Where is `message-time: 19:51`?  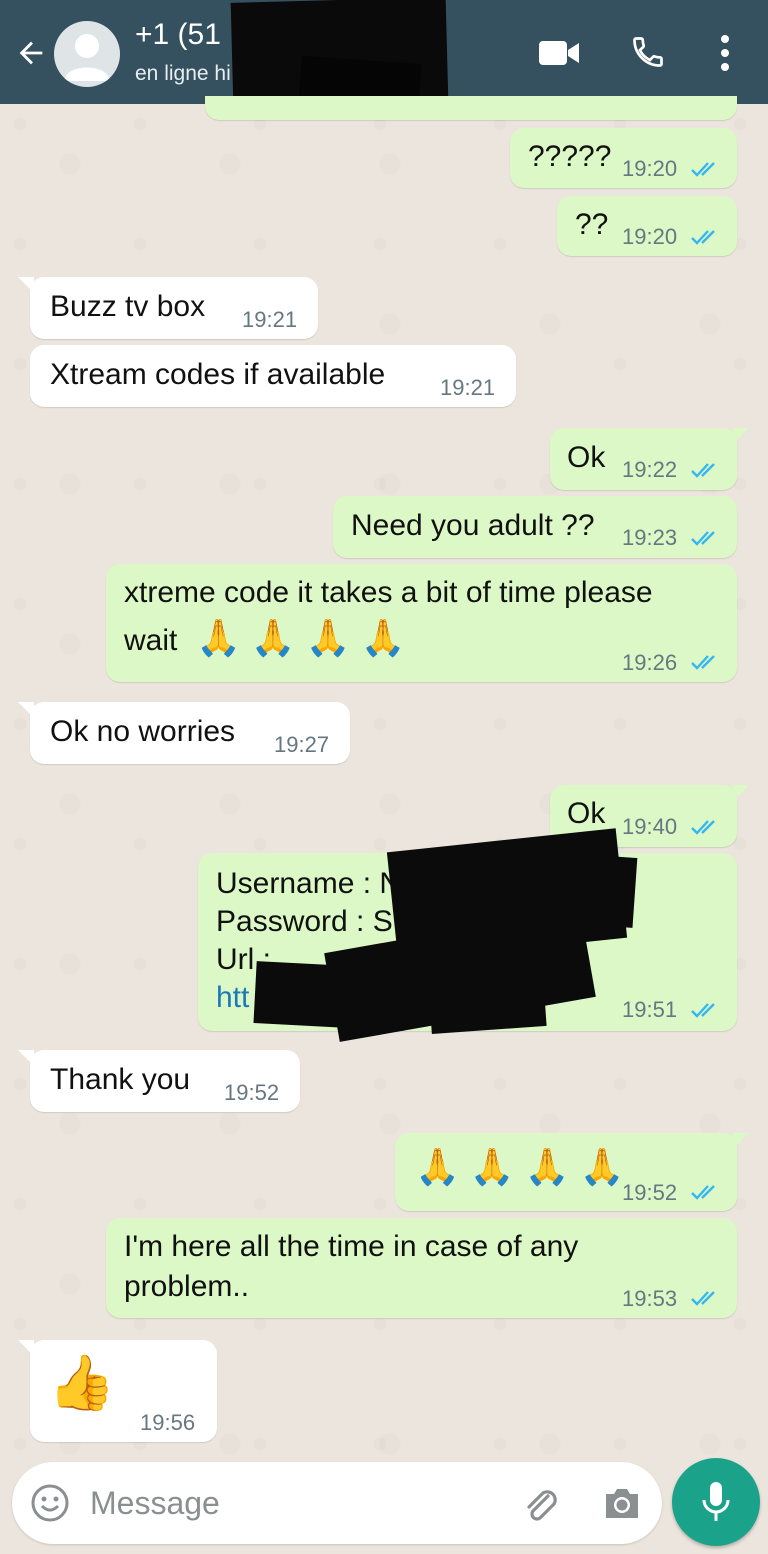 message-time: 19:51 is located at coordinates (650, 1009).